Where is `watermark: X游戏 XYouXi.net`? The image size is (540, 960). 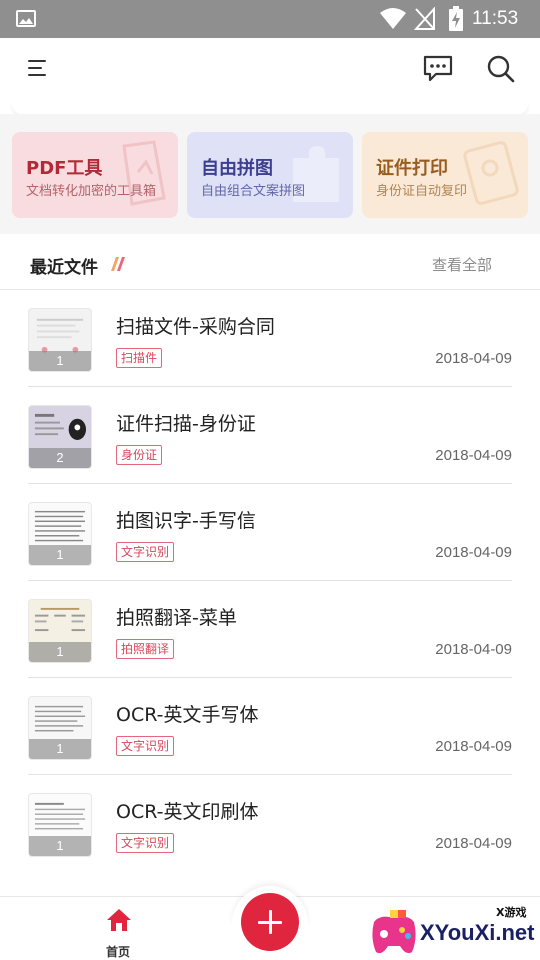 watermark: X游戏 XYouXi.net is located at coordinates (454, 930).